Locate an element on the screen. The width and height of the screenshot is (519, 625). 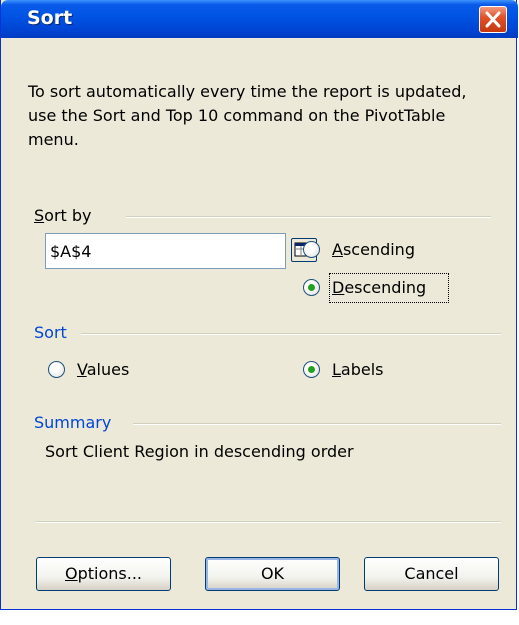
sort-by-field-value: $A$4 is located at coordinates (71, 251).